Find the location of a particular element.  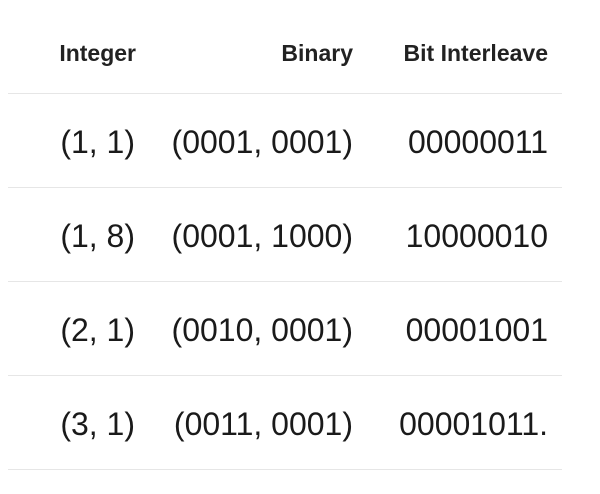

cell-bit-interleave: 10000010 is located at coordinates (476, 236).